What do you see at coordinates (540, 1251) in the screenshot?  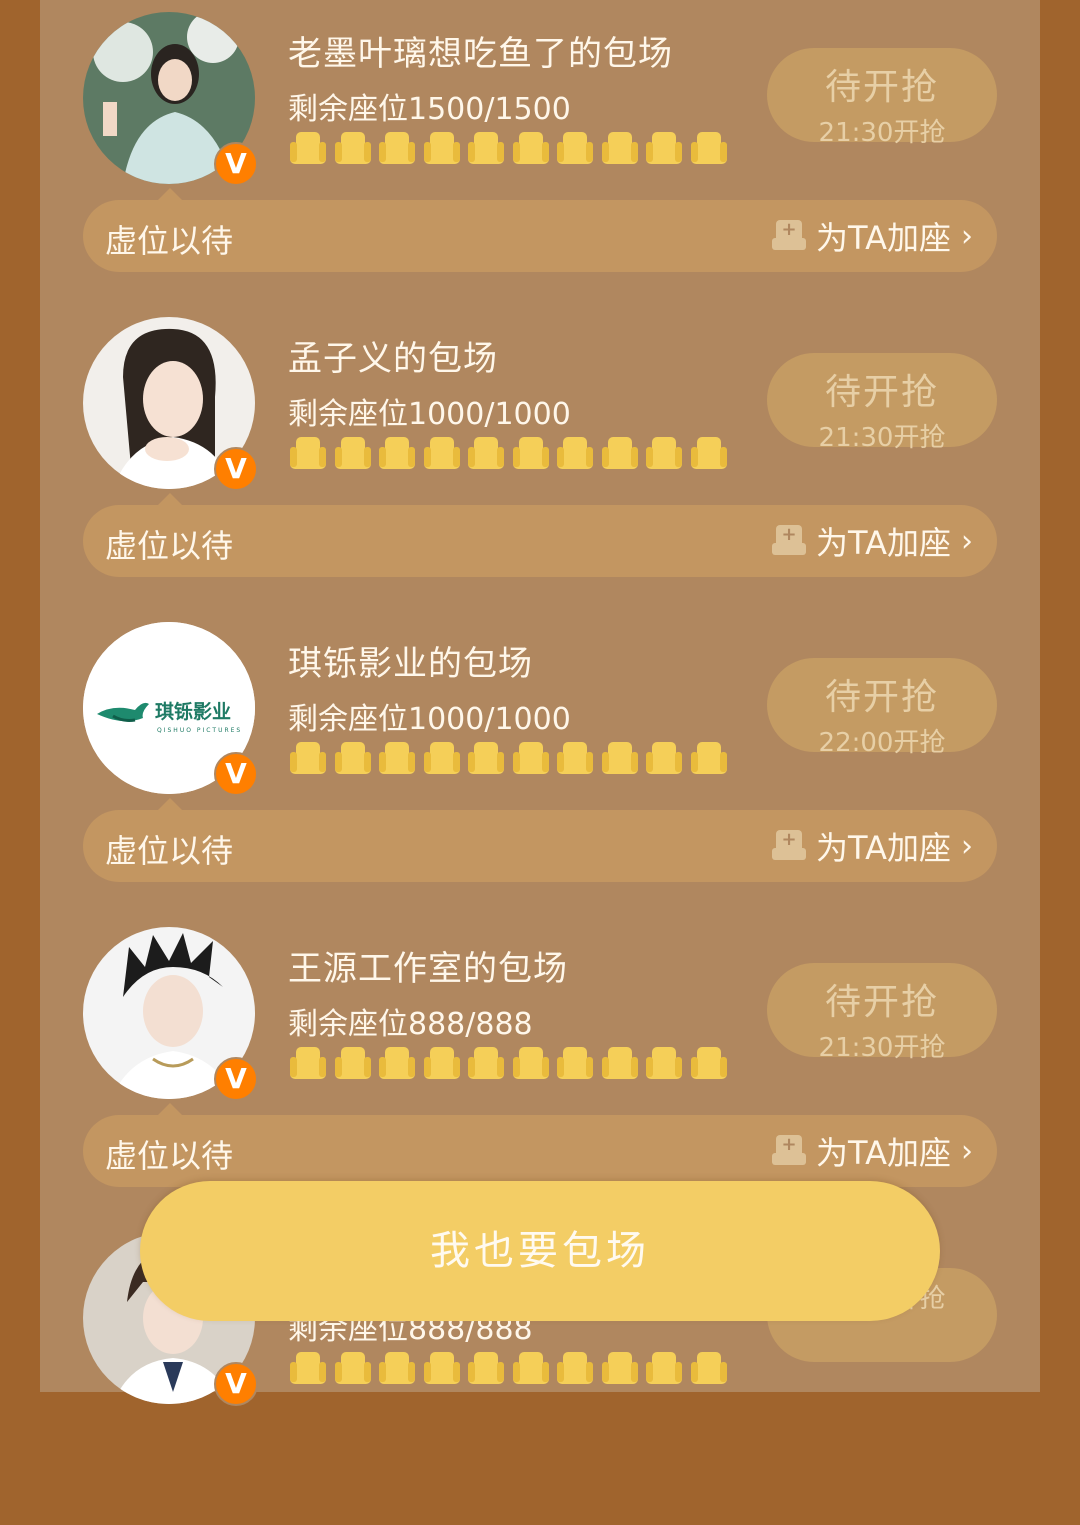 I see `book-screening-button: 我也要包场` at bounding box center [540, 1251].